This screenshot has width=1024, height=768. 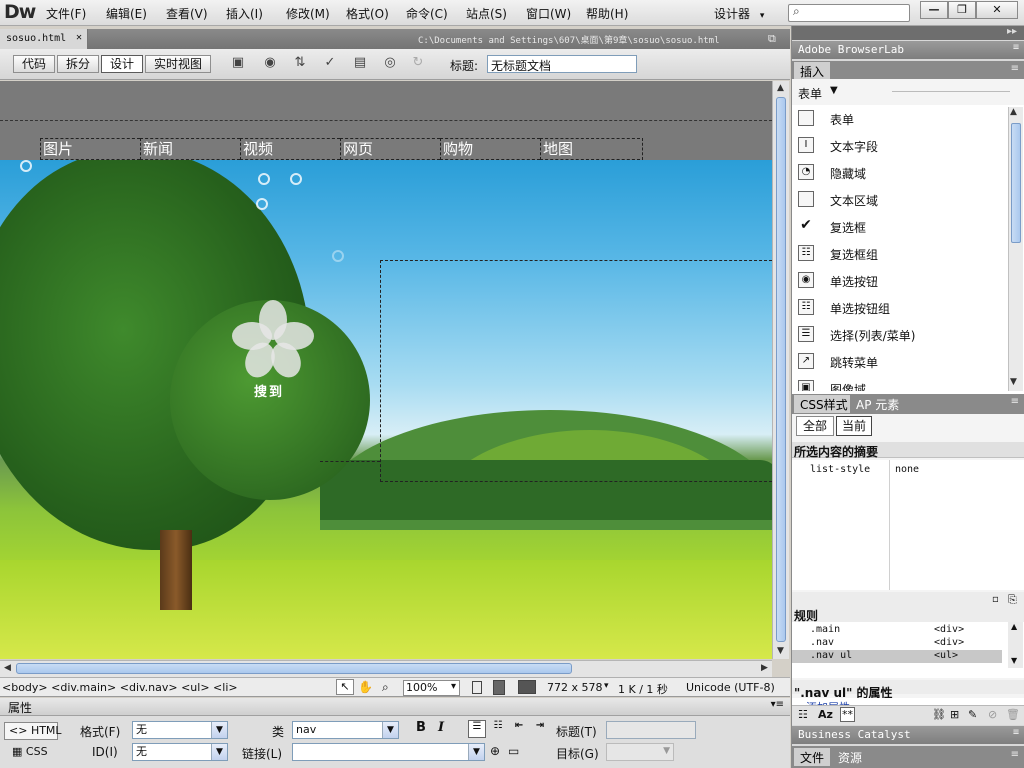 I want to click on code-view-button: 代码, so click(x=34, y=64).